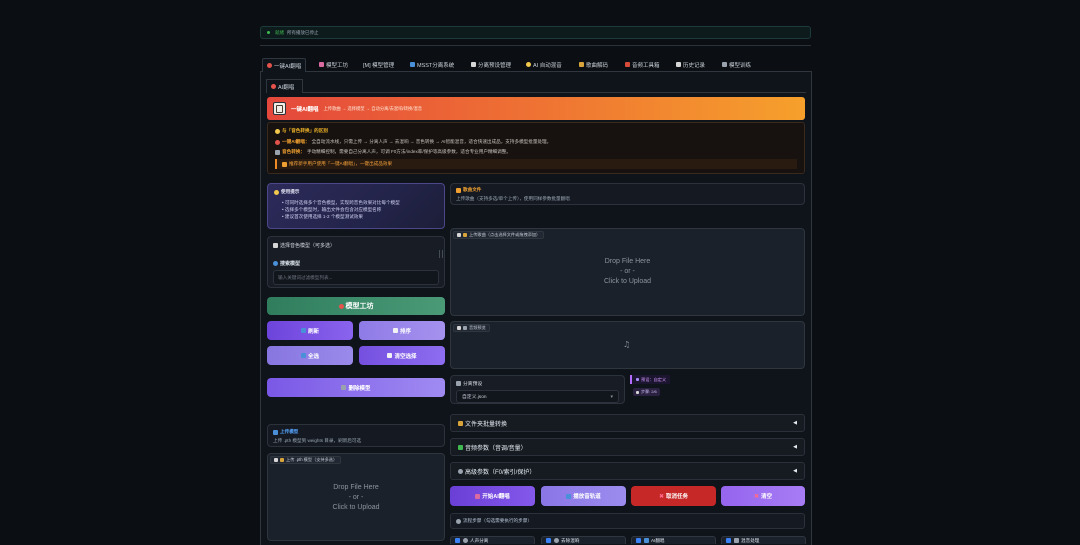  What do you see at coordinates (724, 64) in the screenshot?
I see `wrench-icon` at bounding box center [724, 64].